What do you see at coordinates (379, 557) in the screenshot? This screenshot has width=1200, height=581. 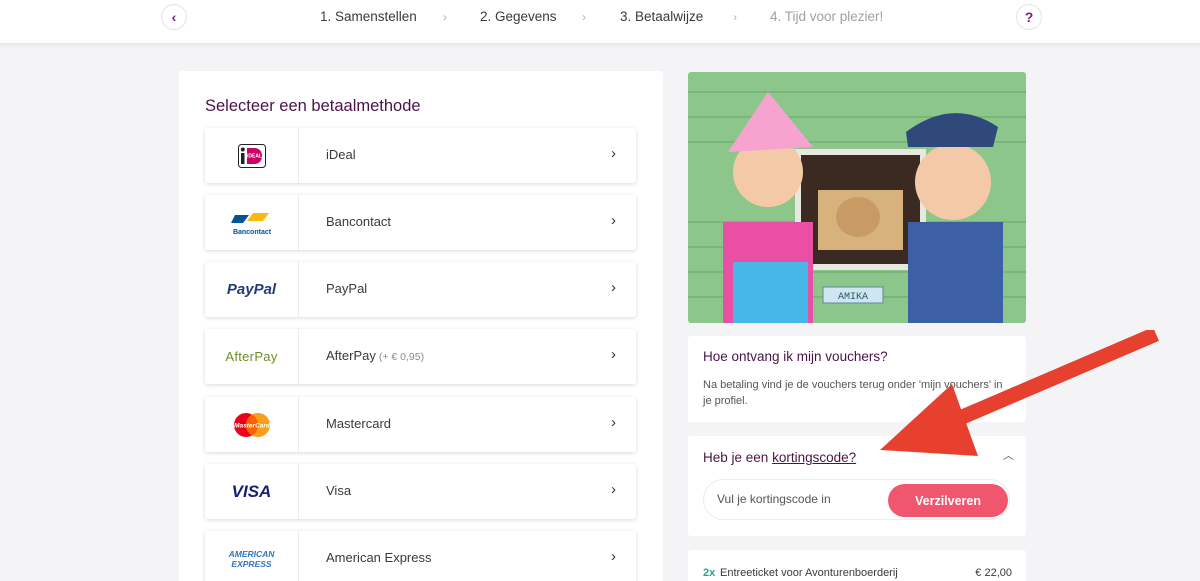 I see `payment-option-label: American Express` at bounding box center [379, 557].